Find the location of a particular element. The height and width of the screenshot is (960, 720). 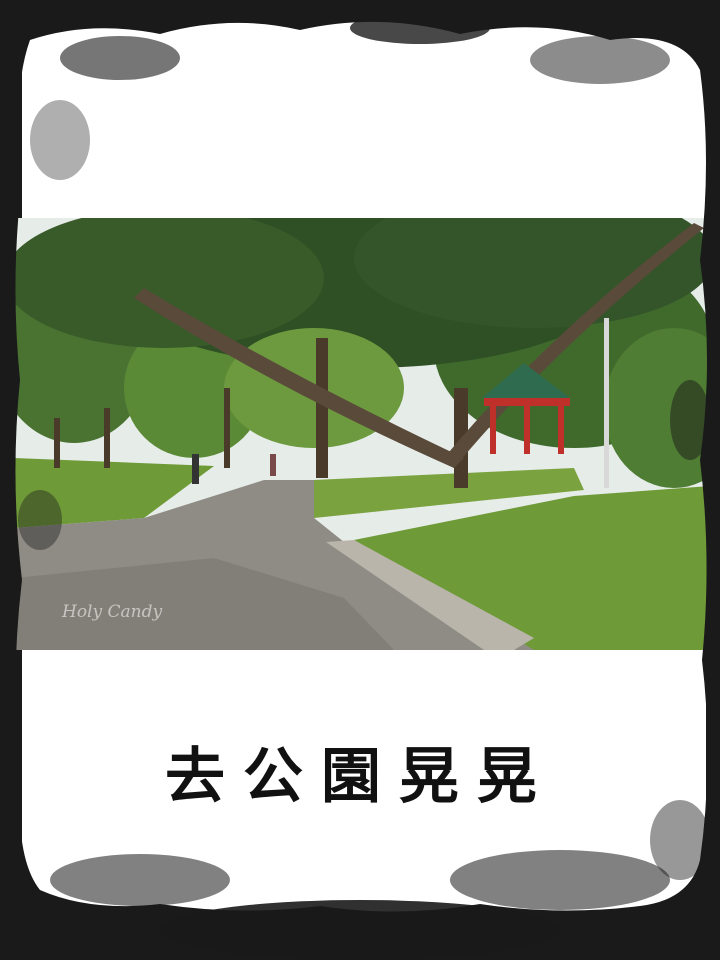

poster-title: 去公園晃晃 is located at coordinates (360, 777).